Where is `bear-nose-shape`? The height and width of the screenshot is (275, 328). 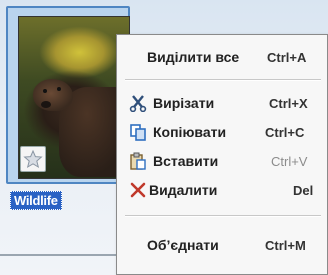 bear-nose-shape is located at coordinates (46, 104).